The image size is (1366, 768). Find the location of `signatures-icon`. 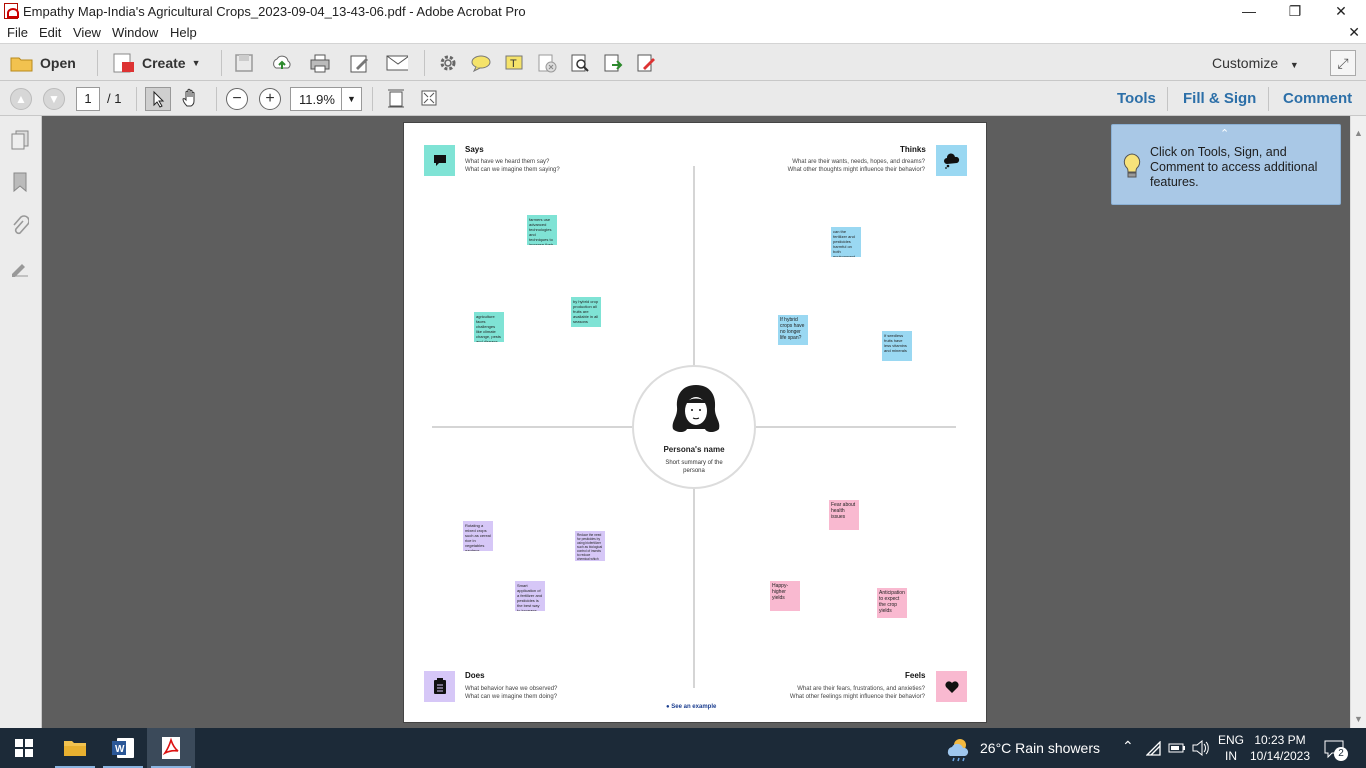

signatures-icon is located at coordinates (20, 268).